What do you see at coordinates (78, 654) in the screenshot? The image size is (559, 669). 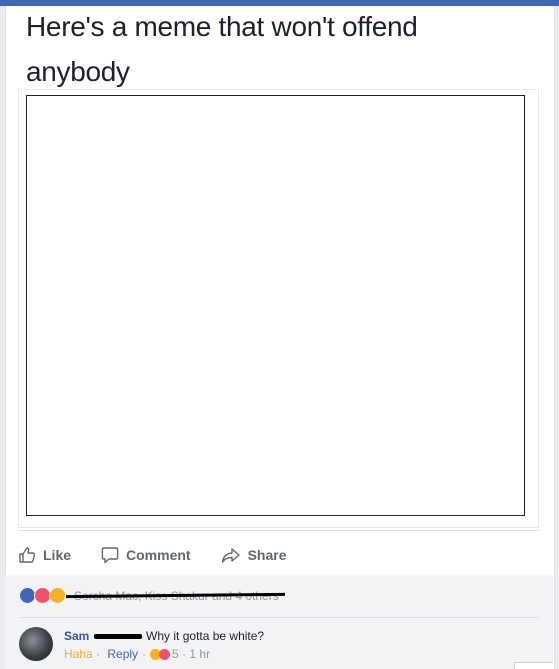 I see `comment-reaction-button: Haha` at bounding box center [78, 654].